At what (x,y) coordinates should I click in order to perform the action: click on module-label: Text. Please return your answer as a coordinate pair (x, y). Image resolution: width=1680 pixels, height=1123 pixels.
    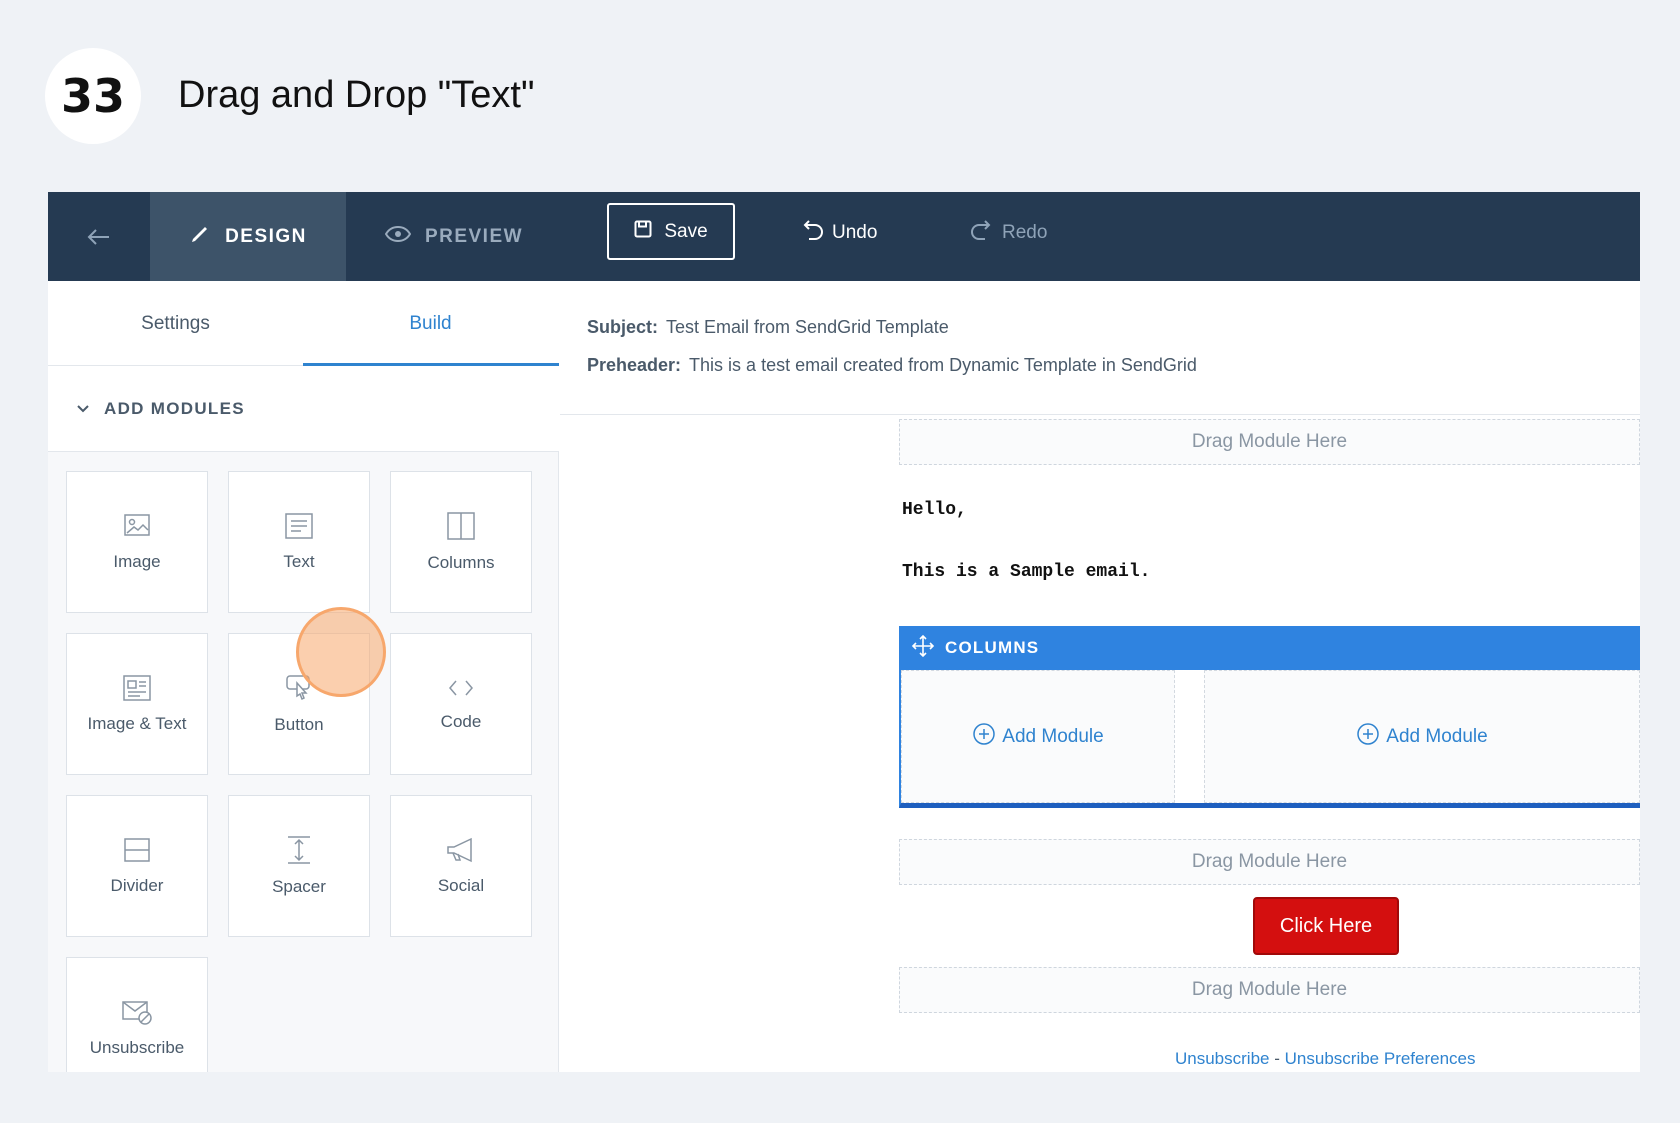
    Looking at the image, I should click on (299, 561).